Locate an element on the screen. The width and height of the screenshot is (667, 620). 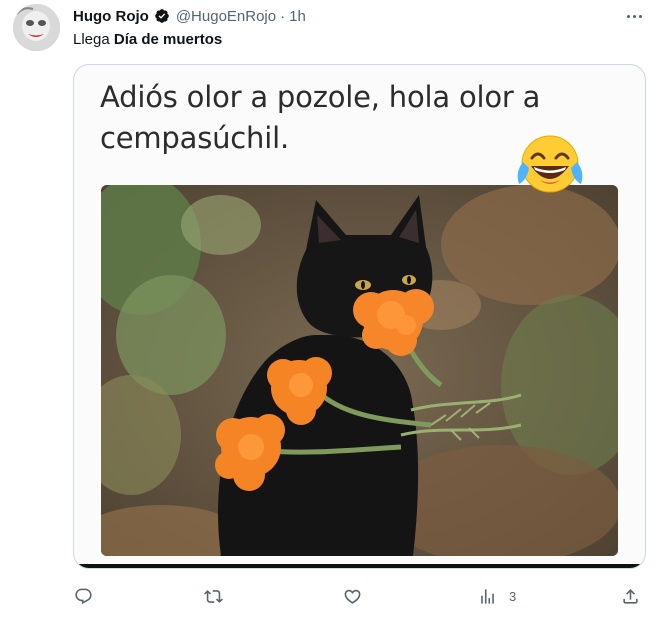
share-upload-icon is located at coordinates (630, 596).